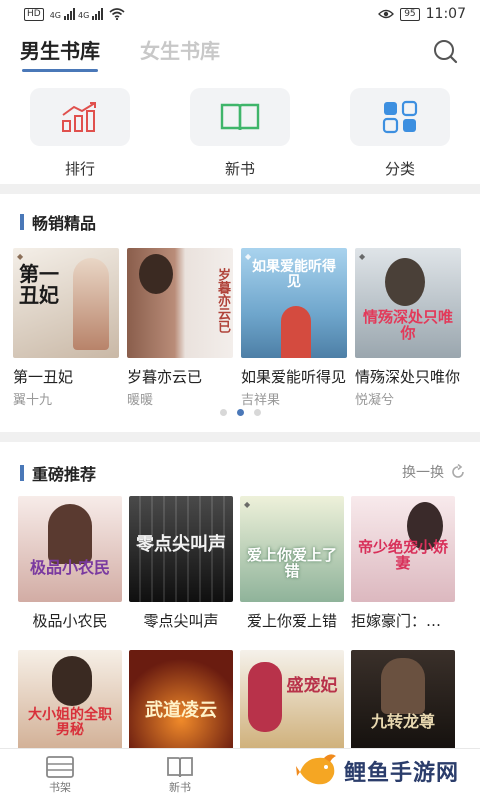 The image size is (480, 800). Describe the element at coordinates (312, 686) in the screenshot. I see `cover-title: 盛宠妃` at that location.